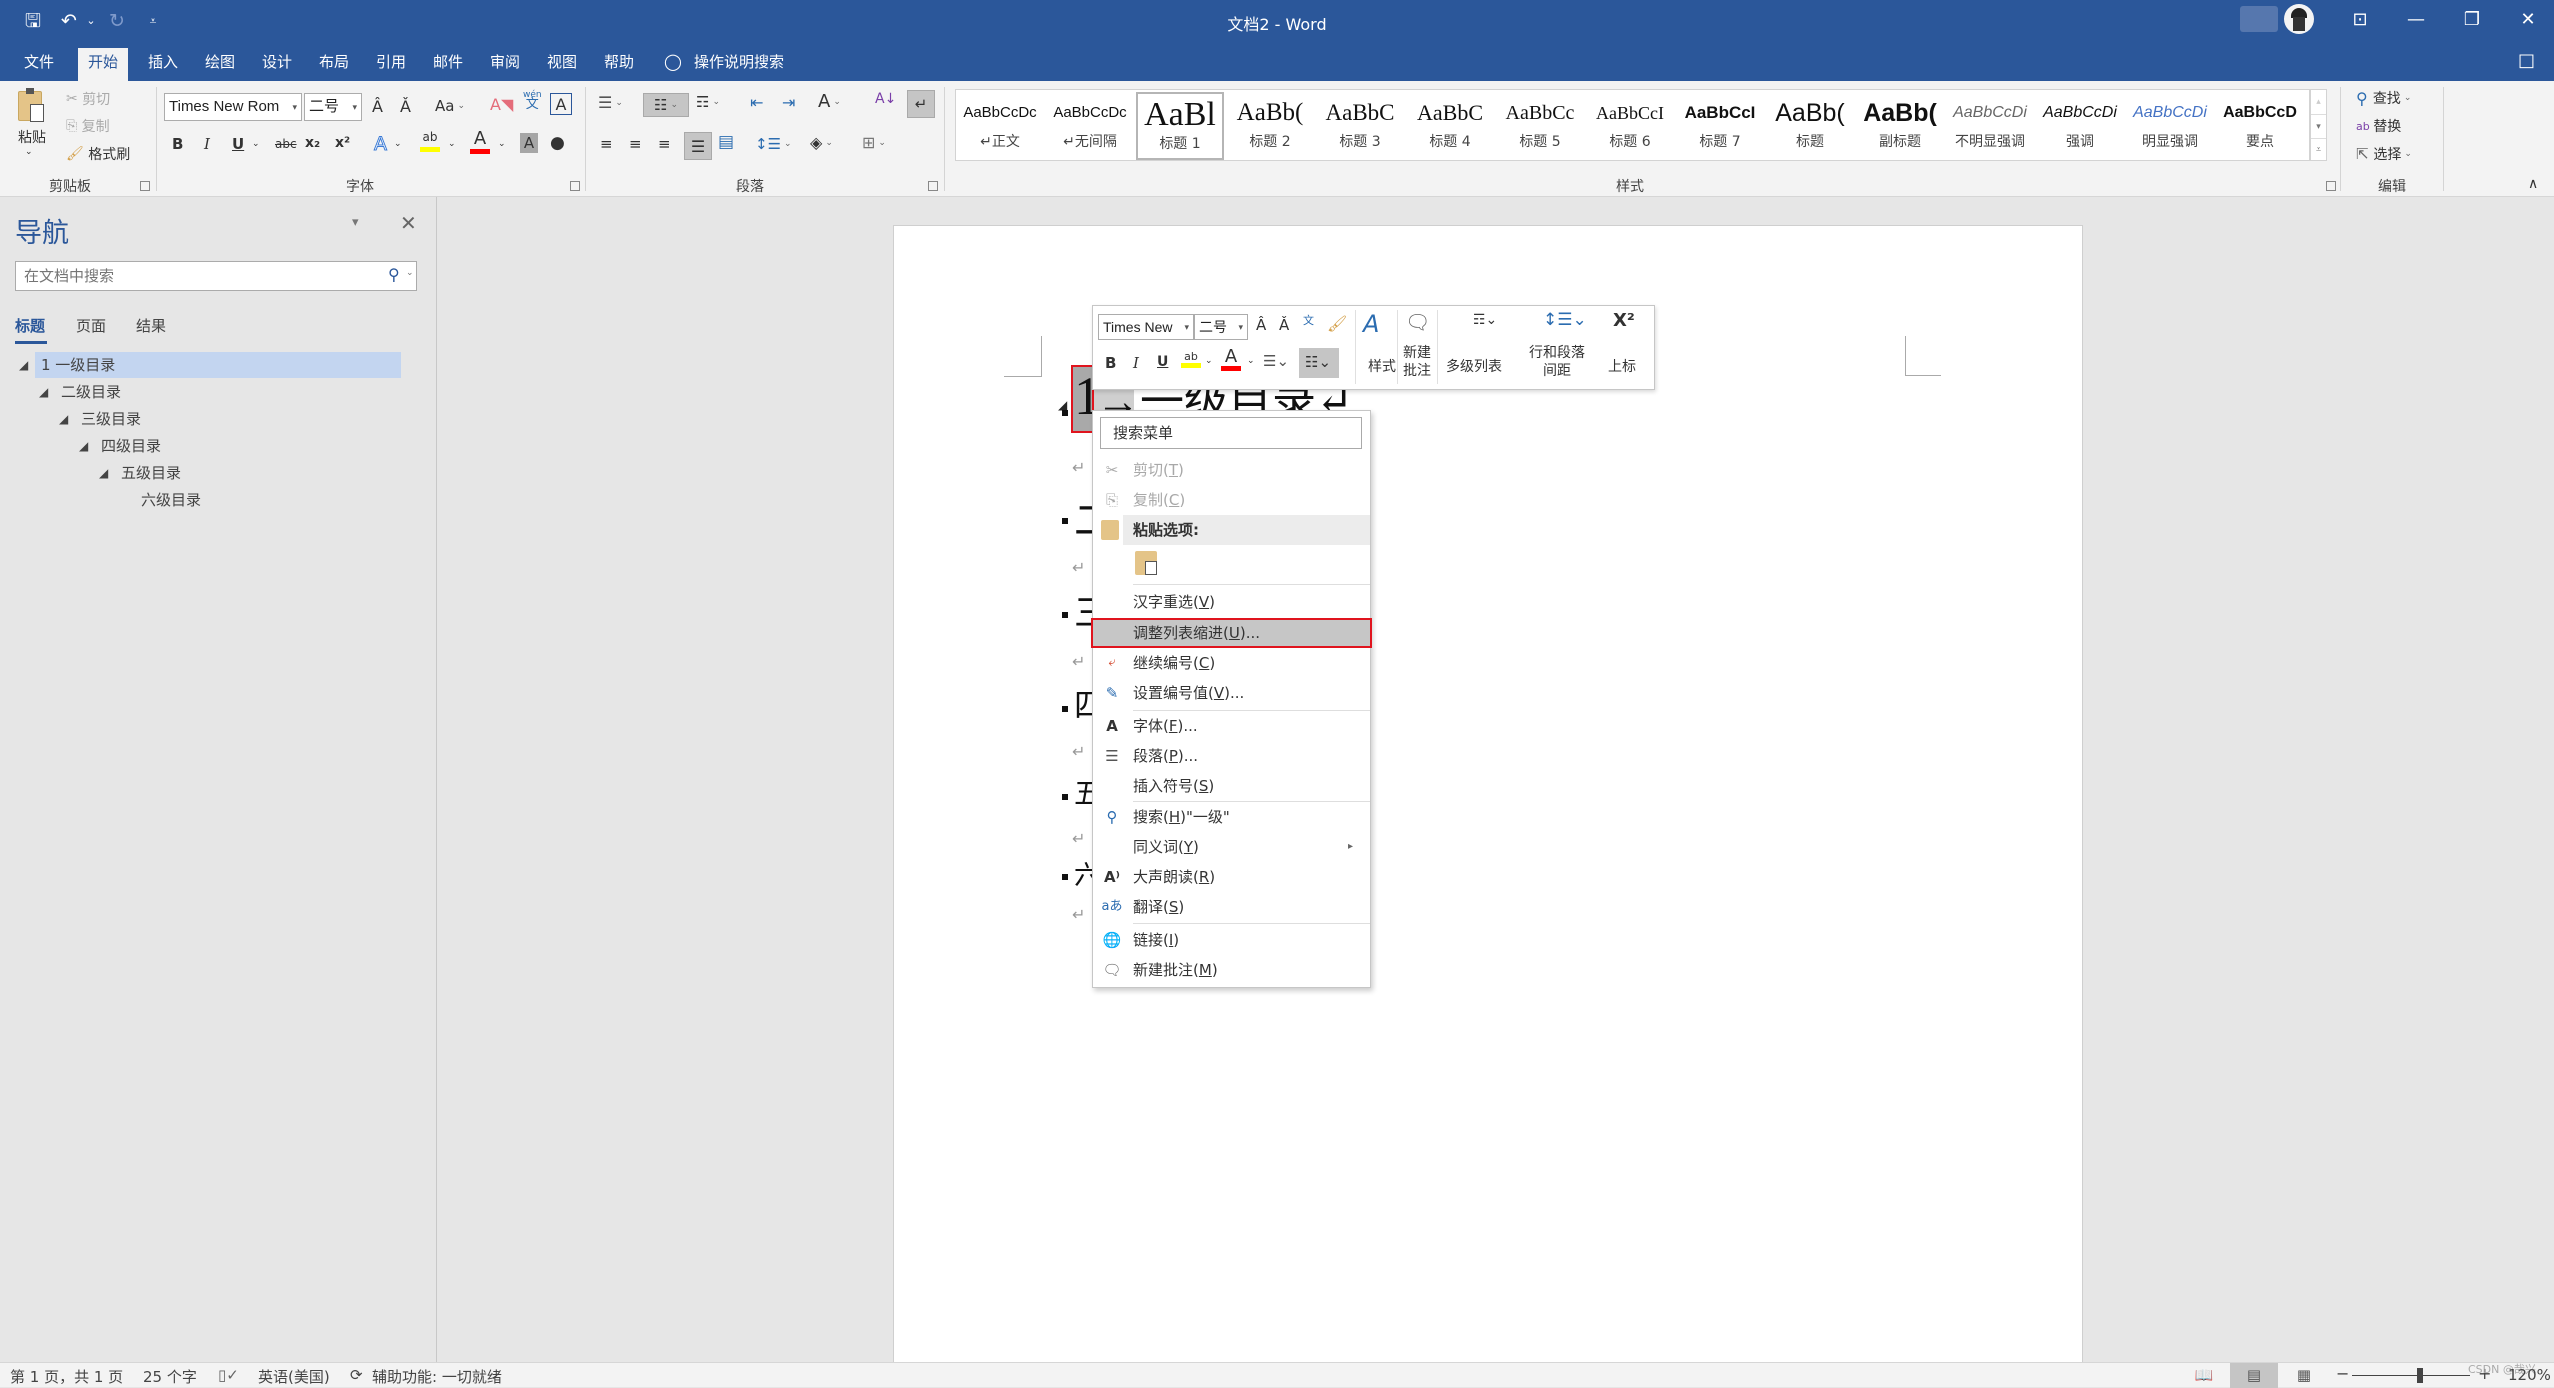  I want to click on zoom-slider-thumb, so click(2419, 1375).